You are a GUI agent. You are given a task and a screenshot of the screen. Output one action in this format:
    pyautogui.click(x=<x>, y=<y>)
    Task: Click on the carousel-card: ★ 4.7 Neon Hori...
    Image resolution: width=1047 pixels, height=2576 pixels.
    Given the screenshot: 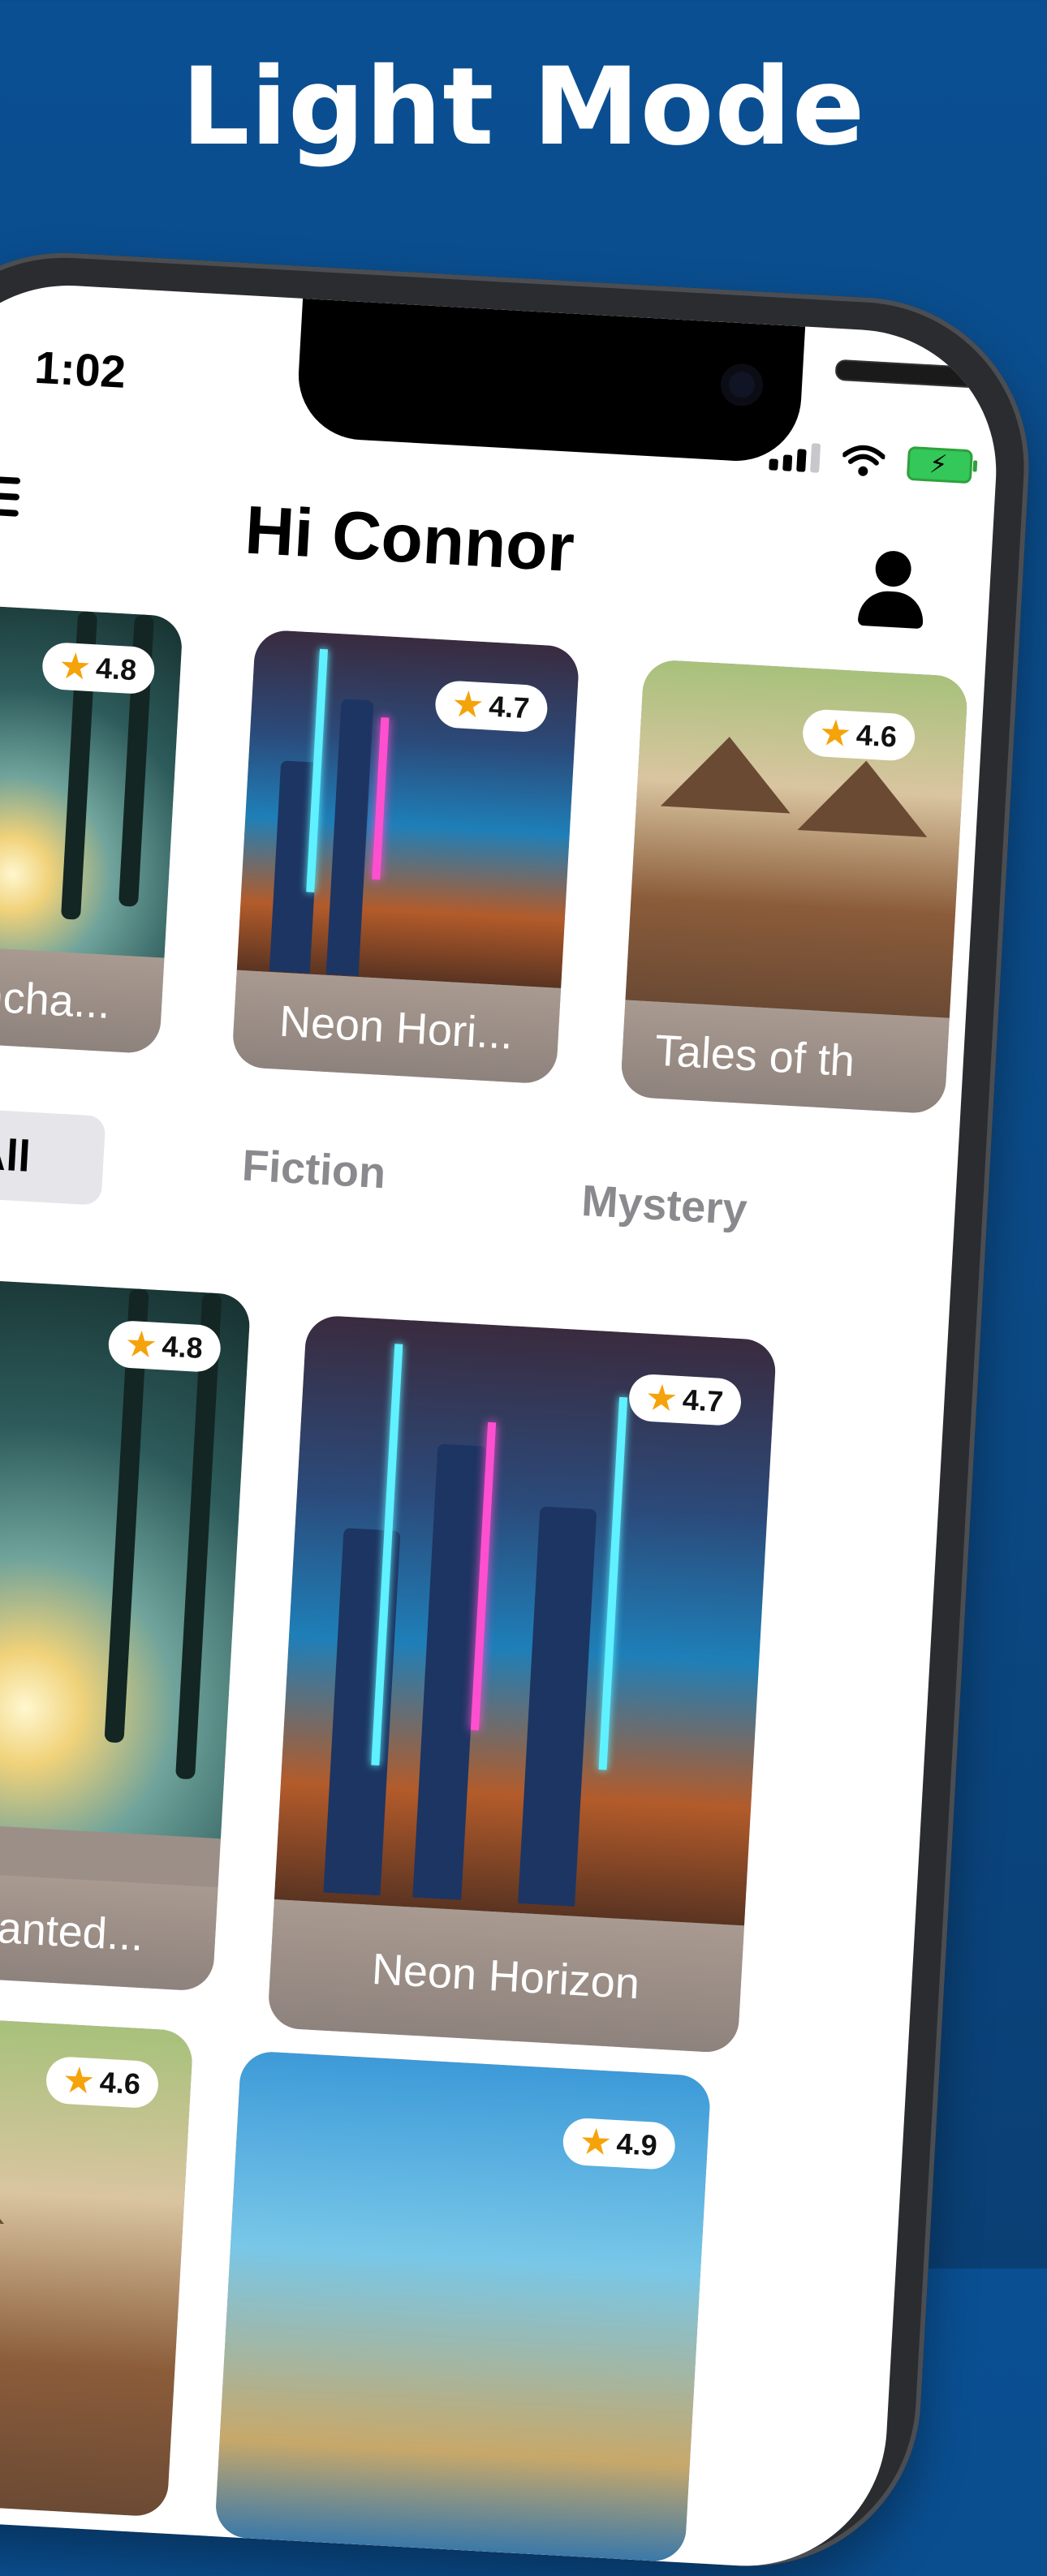 What is the action you would take?
    pyautogui.click(x=405, y=857)
    